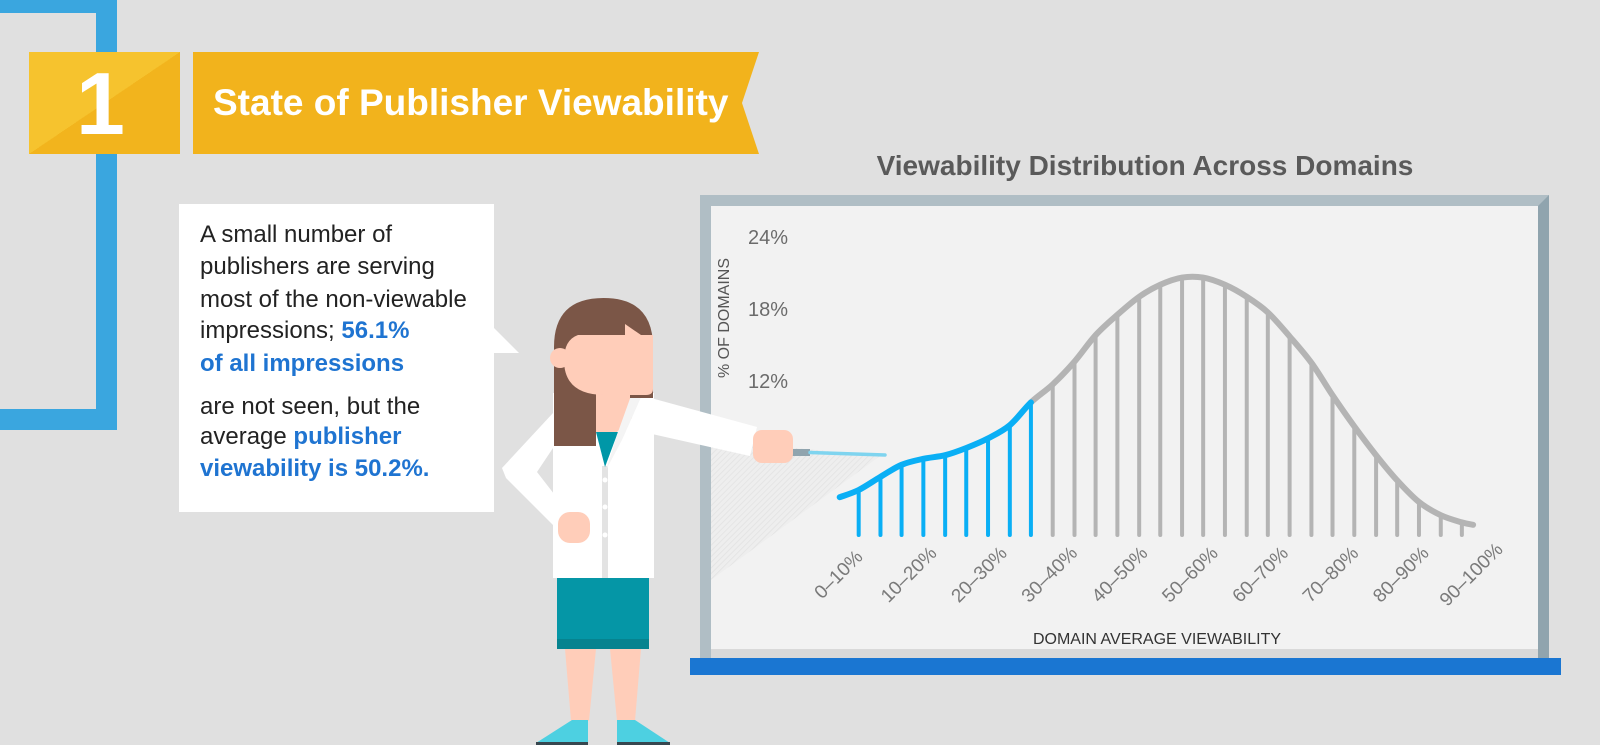 The width and height of the screenshot is (1600, 745). I want to click on left-arm, so click(535, 469).